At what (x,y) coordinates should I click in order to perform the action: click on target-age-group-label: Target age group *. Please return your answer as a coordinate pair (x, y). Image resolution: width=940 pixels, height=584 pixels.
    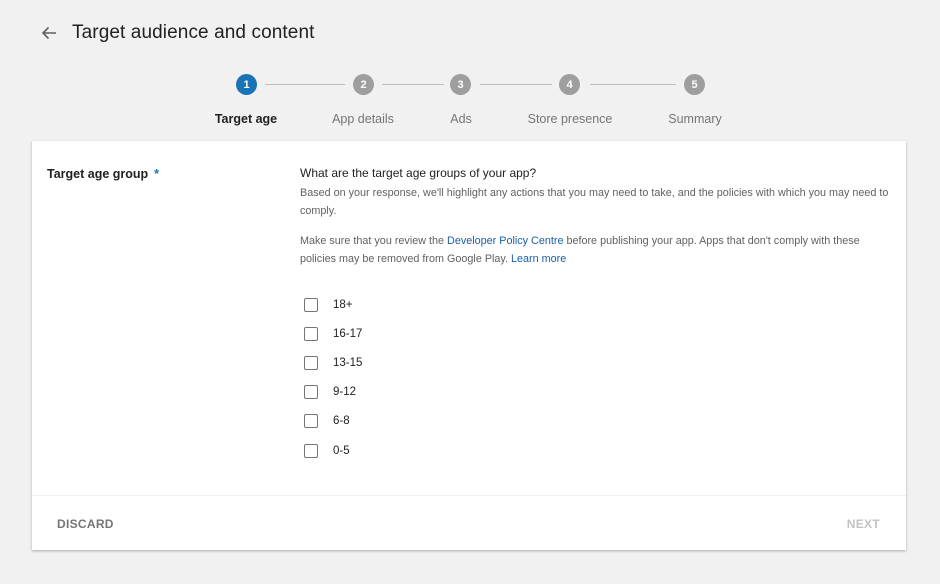
    Looking at the image, I should click on (103, 174).